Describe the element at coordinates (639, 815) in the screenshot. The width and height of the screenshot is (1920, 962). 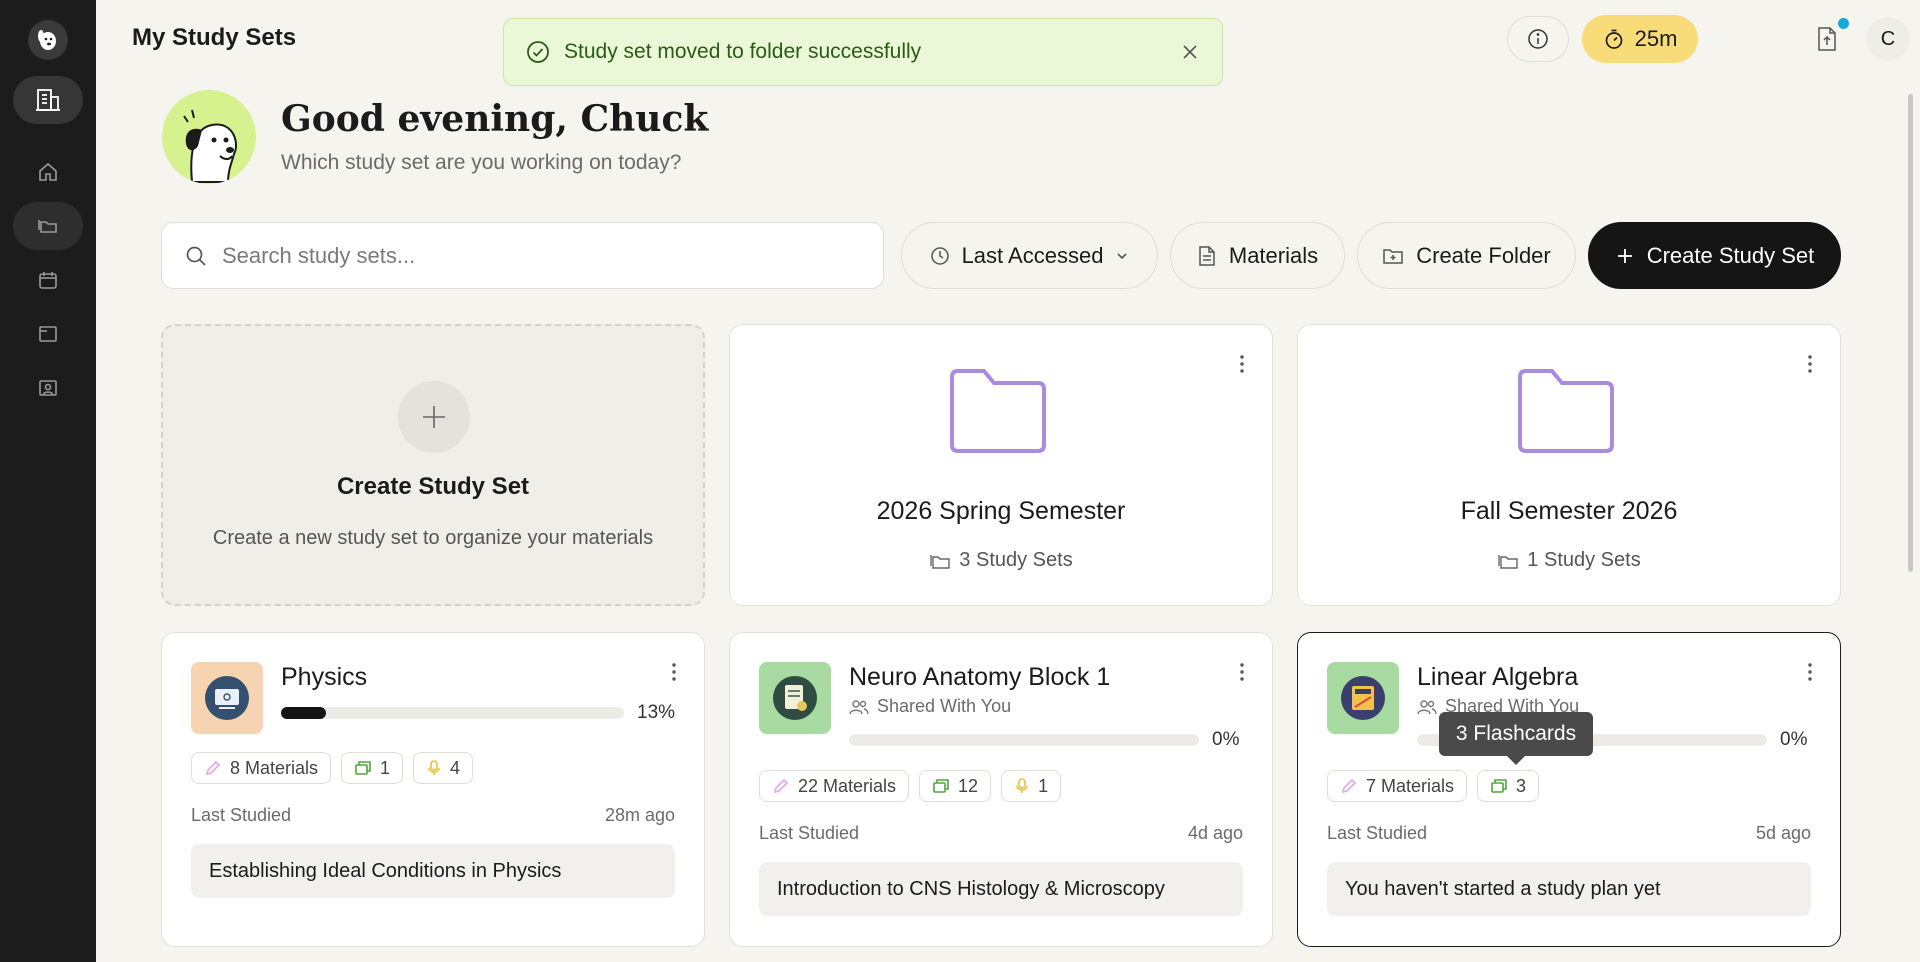
I see `last-studied-value: 28m ago` at that location.